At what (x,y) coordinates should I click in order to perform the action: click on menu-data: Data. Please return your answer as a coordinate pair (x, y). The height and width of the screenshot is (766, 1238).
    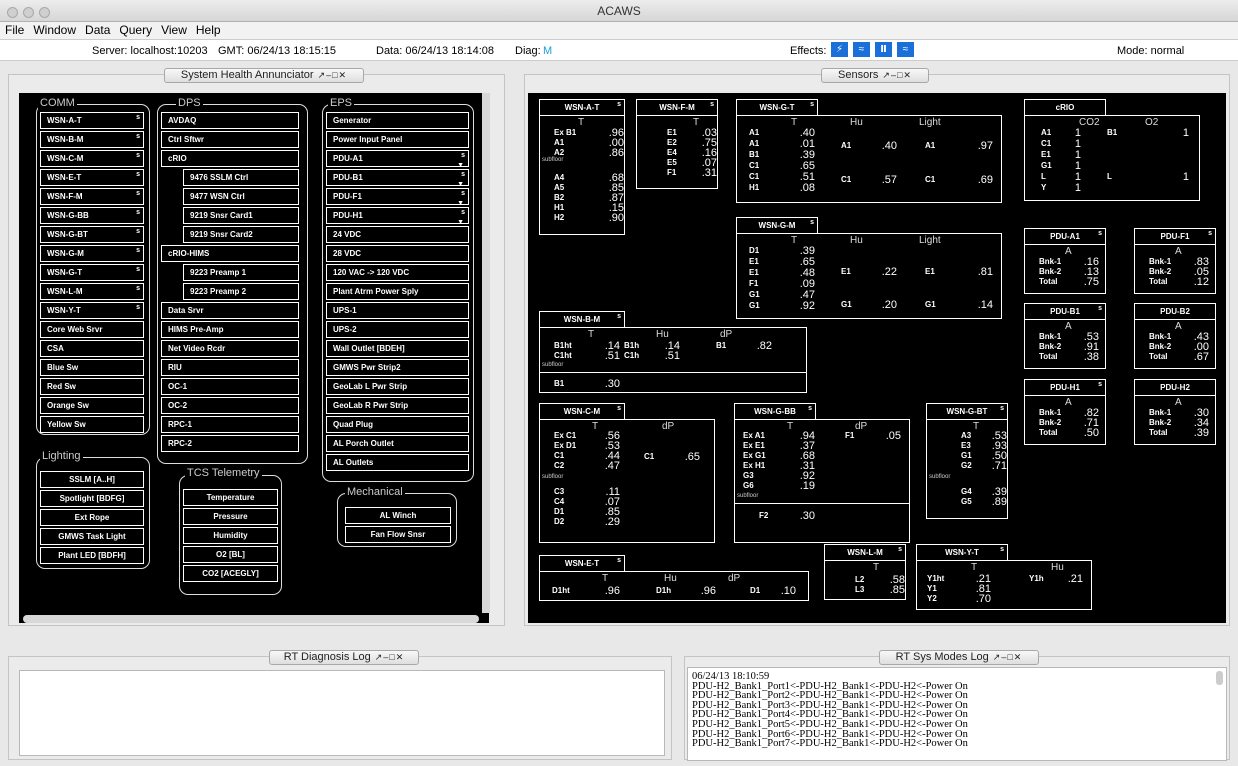
    Looking at the image, I should click on (95, 29).